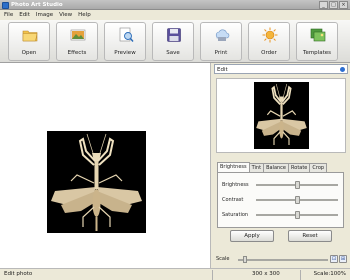 This screenshot has height=280, width=350. I want to click on contrast-slider-row: Contrast, so click(282, 200).